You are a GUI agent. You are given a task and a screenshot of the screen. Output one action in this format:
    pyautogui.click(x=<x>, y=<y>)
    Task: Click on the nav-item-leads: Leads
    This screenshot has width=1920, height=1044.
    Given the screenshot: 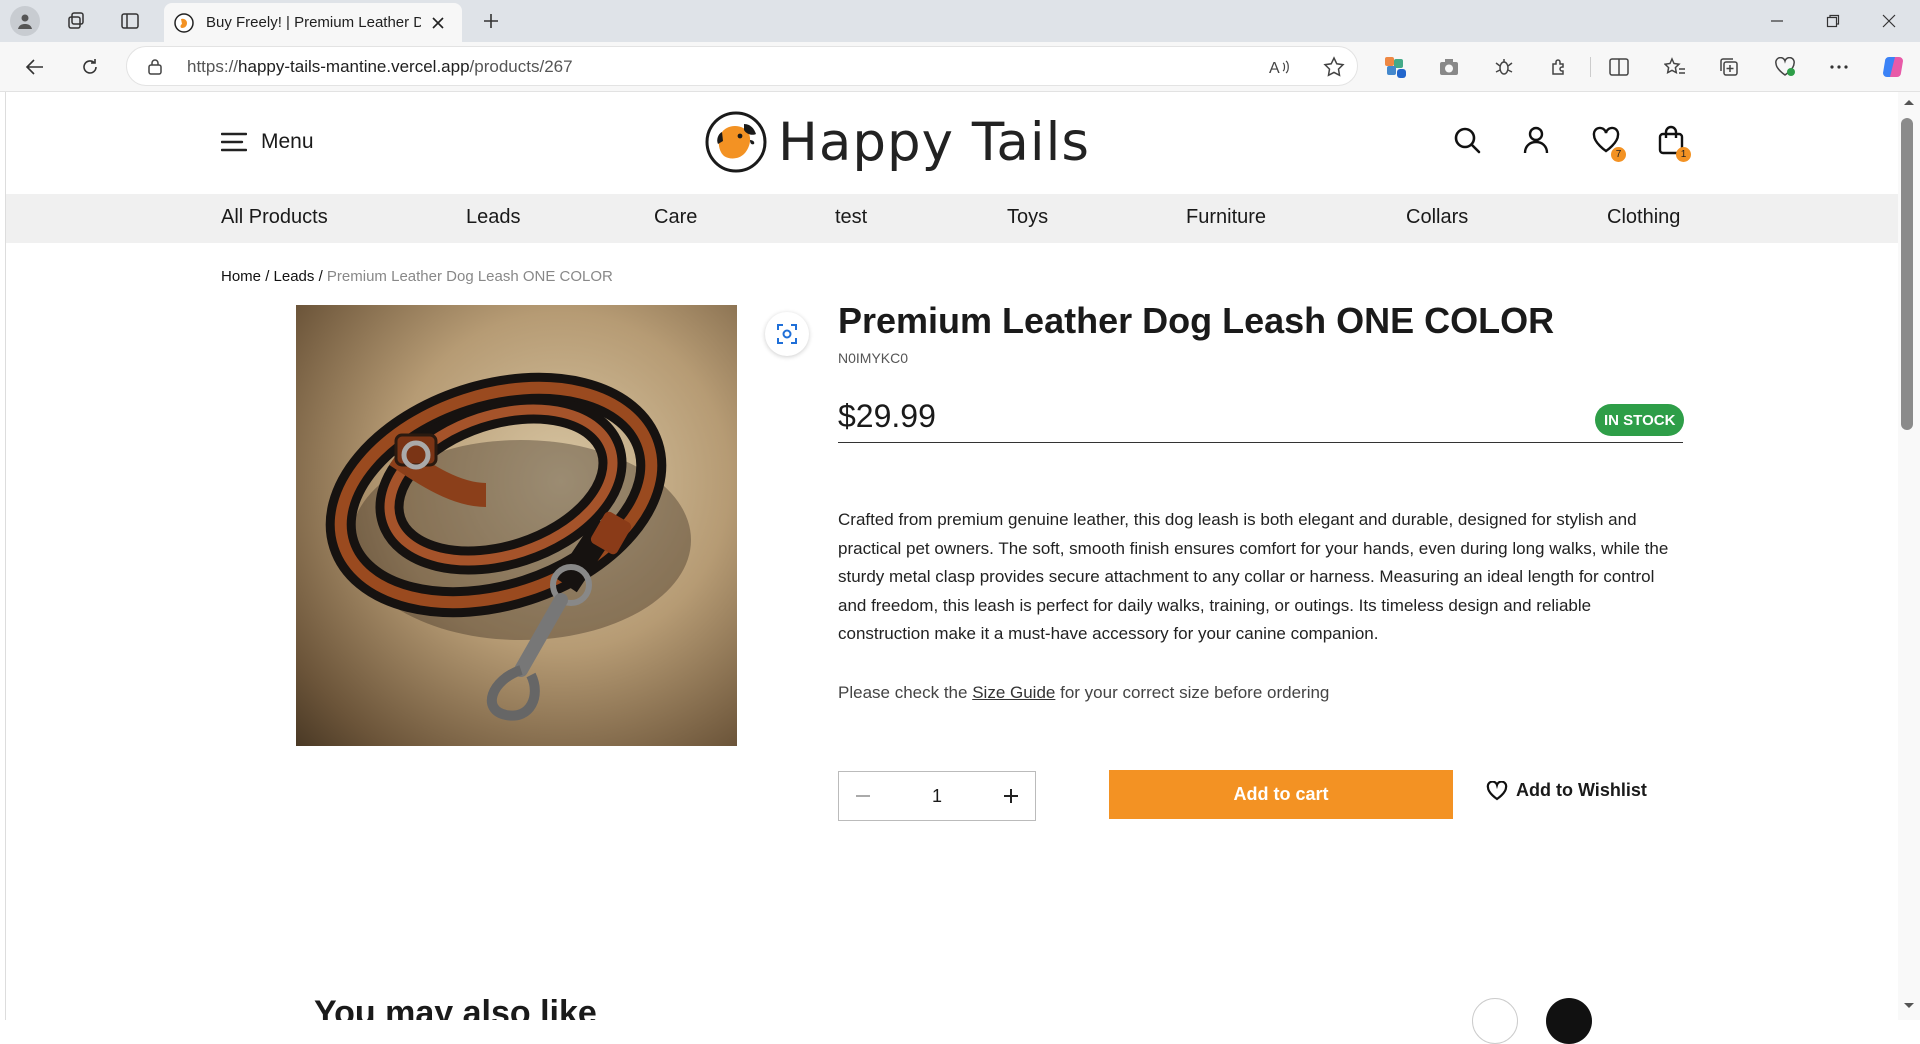 What is the action you would take?
    pyautogui.click(x=493, y=217)
    